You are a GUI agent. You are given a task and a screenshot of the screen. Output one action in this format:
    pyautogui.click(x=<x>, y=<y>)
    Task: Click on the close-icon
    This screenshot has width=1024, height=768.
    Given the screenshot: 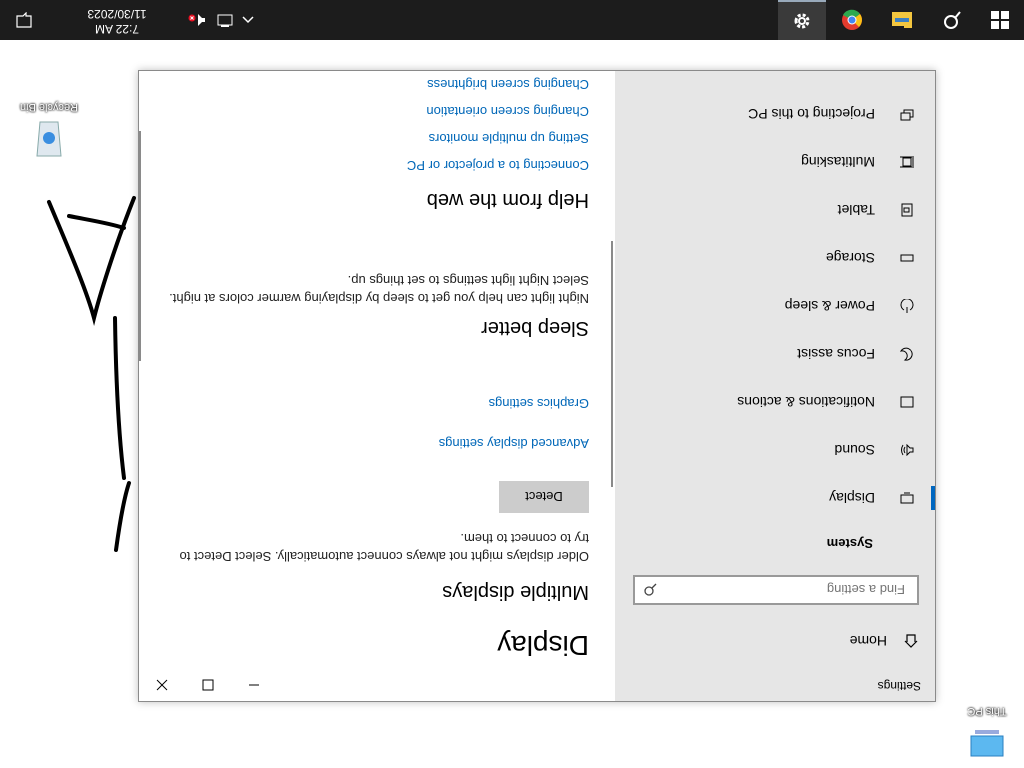 What is the action you would take?
    pyautogui.click(x=162, y=685)
    